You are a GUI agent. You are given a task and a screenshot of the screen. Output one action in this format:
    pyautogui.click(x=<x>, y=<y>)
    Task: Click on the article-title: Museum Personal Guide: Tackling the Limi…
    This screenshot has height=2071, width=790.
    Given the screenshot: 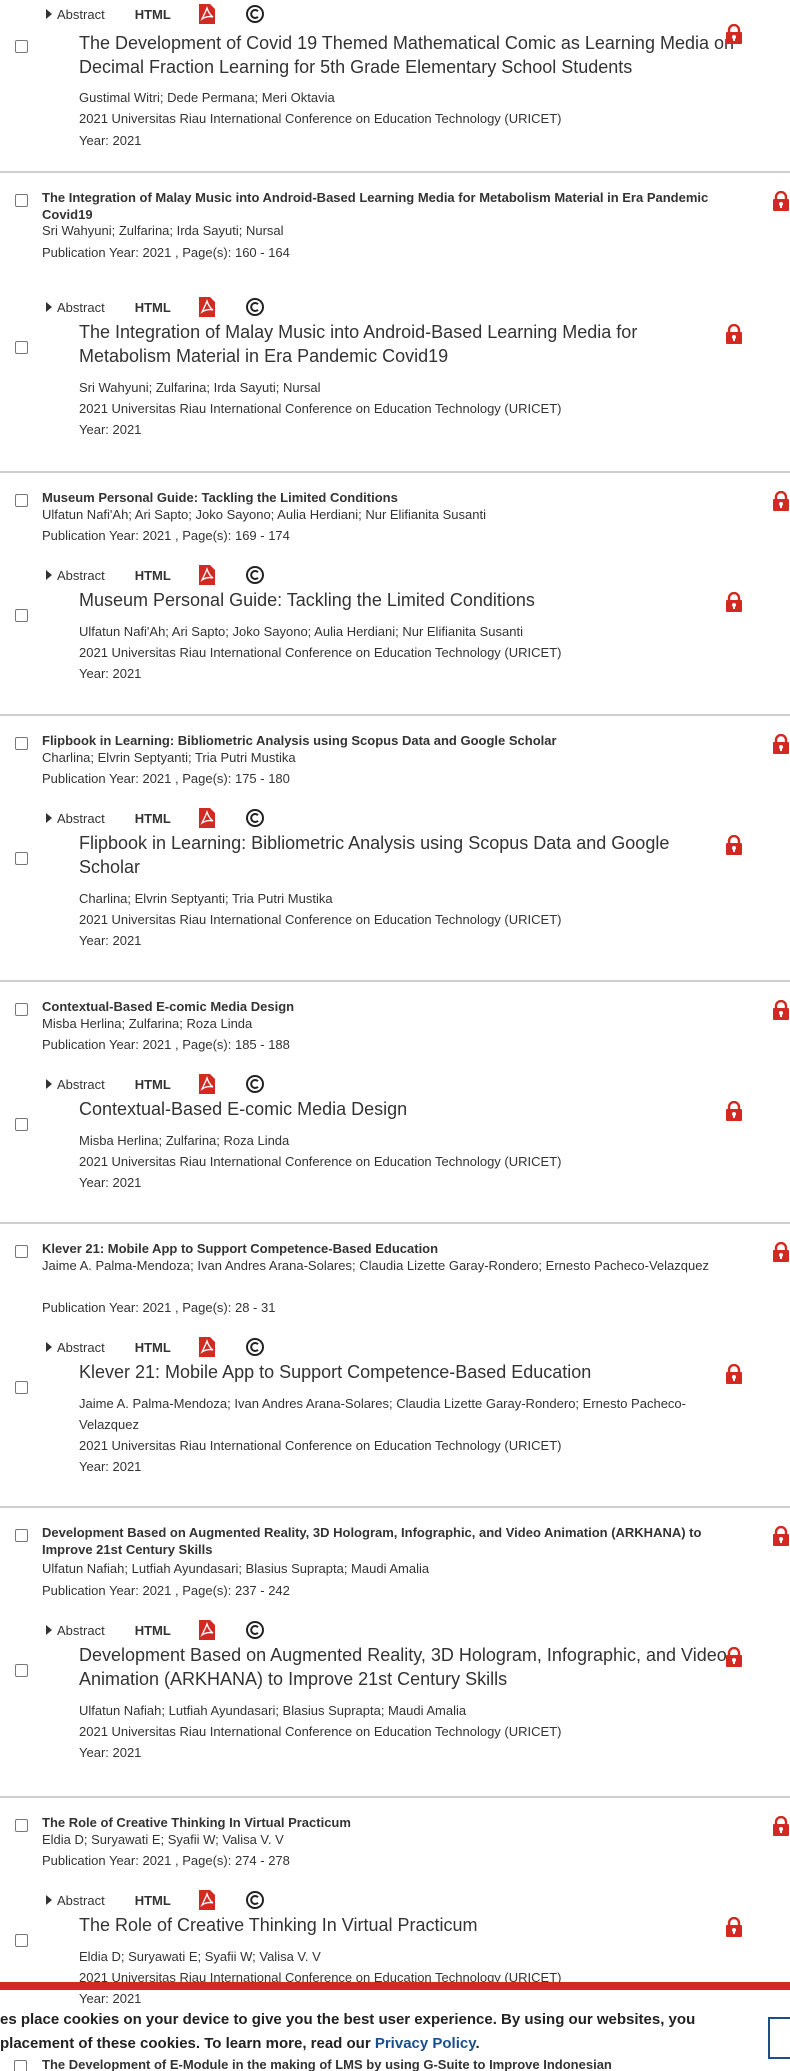 What is the action you would take?
    pyautogui.click(x=404, y=600)
    